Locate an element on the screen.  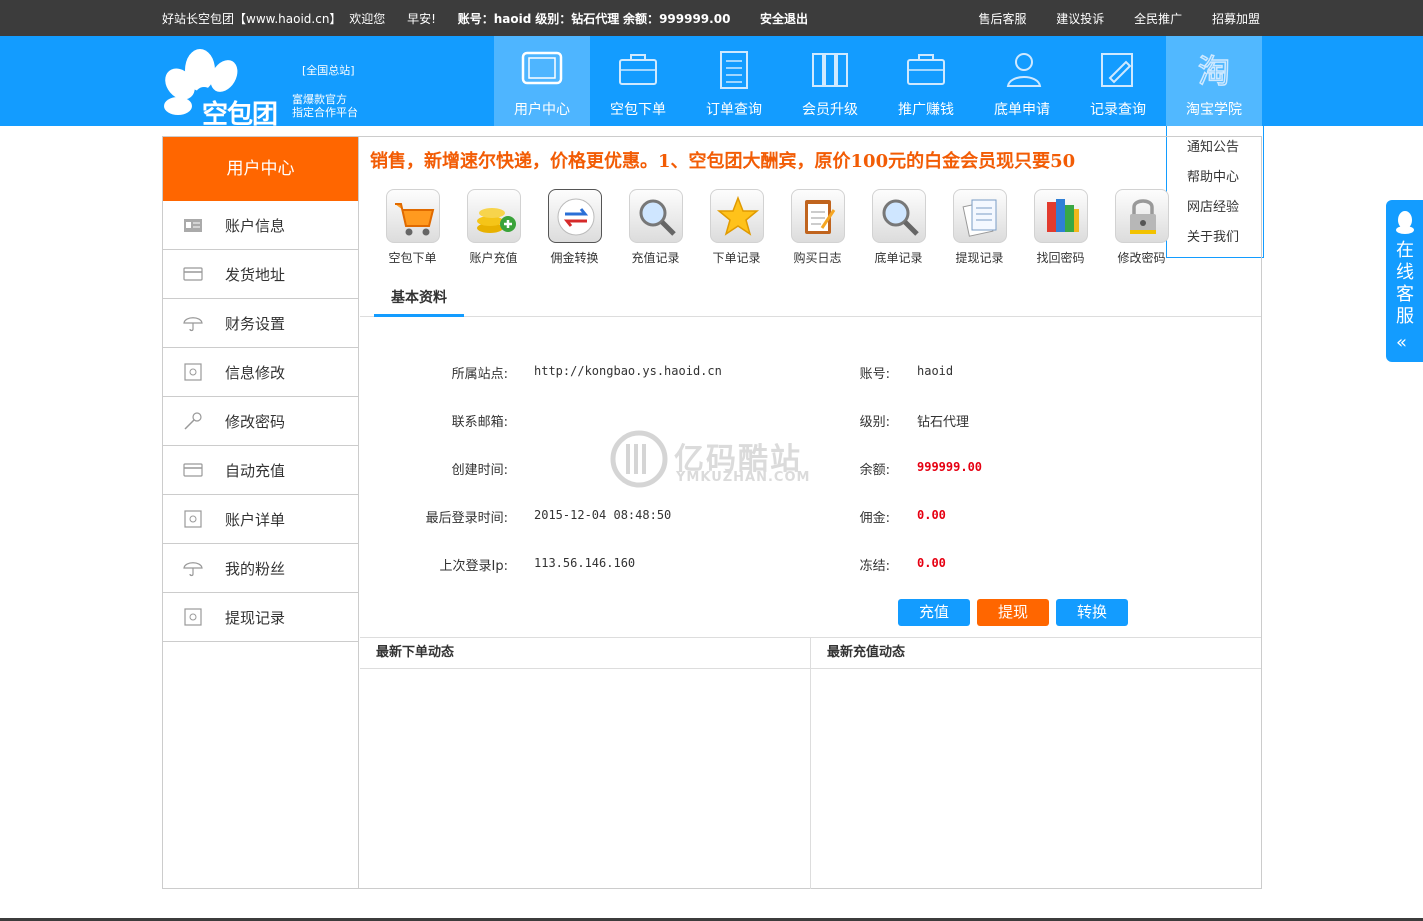
nav-taobao-academy: 淘 淘宝学院 is located at coordinates (1214, 81).